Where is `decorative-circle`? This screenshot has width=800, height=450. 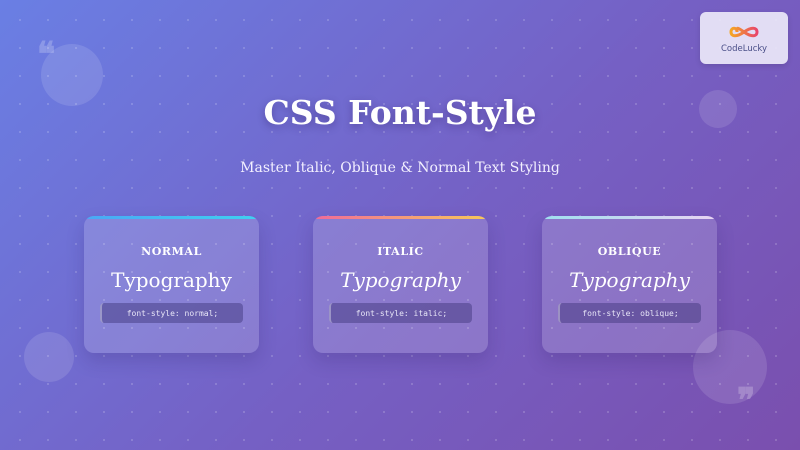
decorative-circle is located at coordinates (49, 357).